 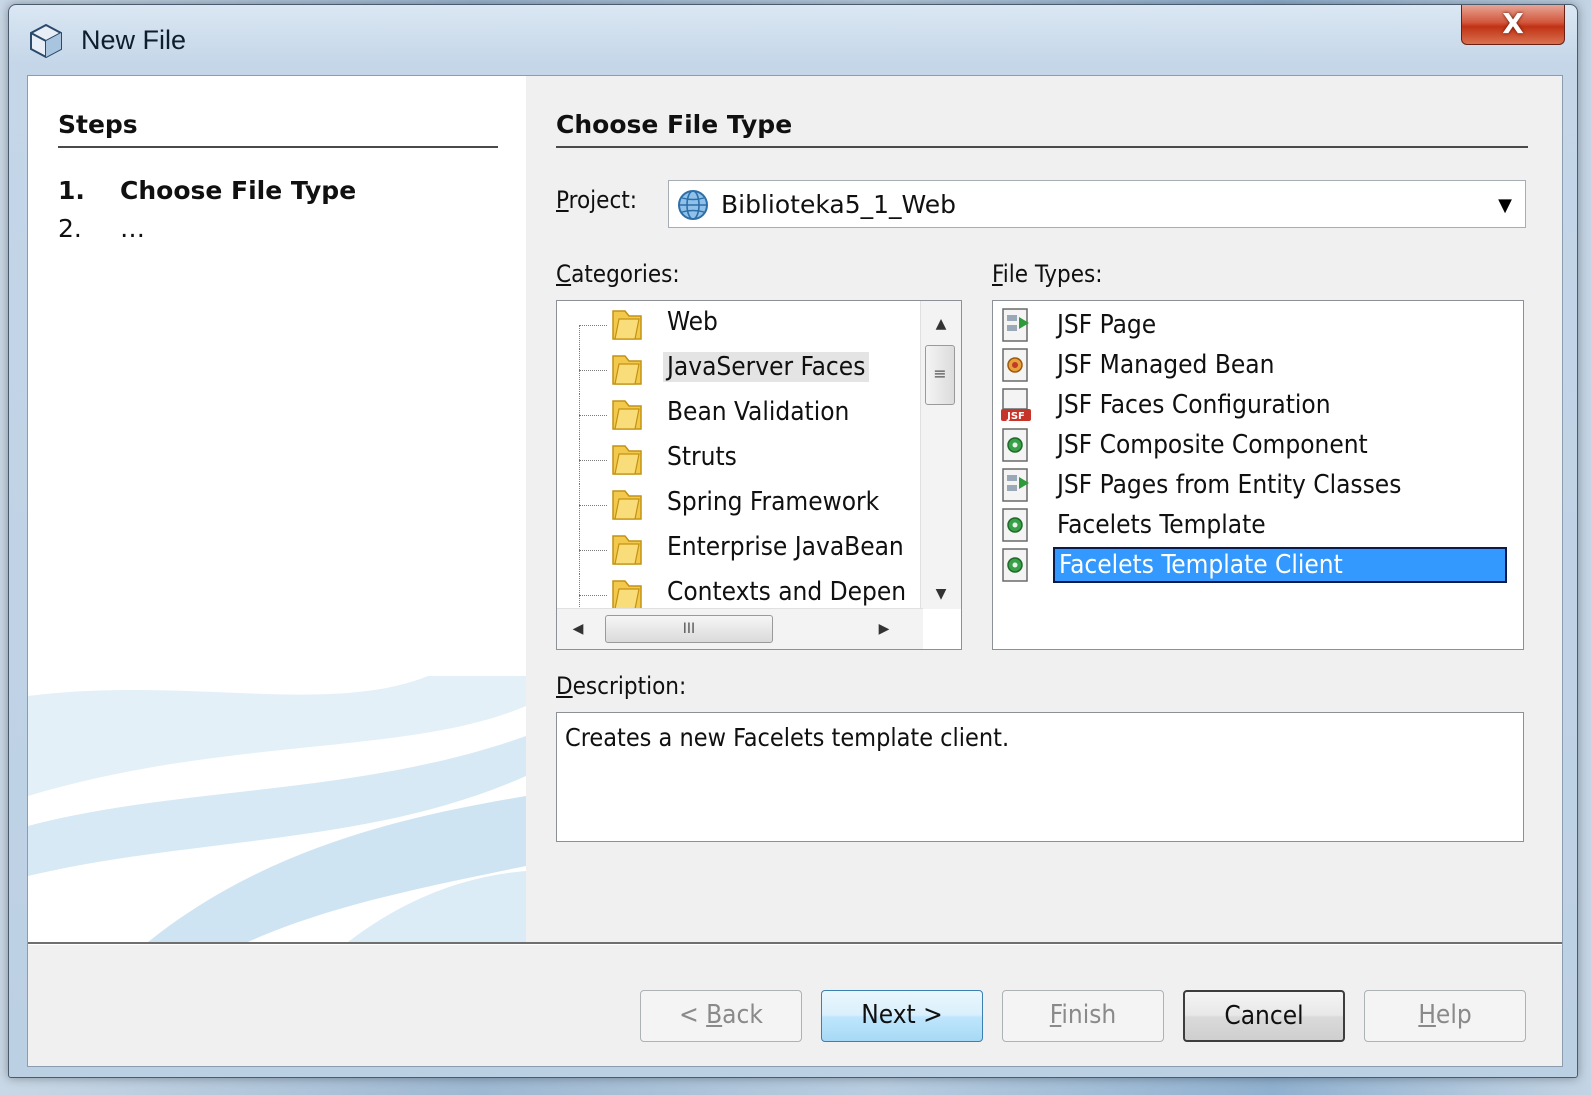 What do you see at coordinates (1229, 485) in the screenshot?
I see `file-type-label: JSF Pages from Entity Classes` at bounding box center [1229, 485].